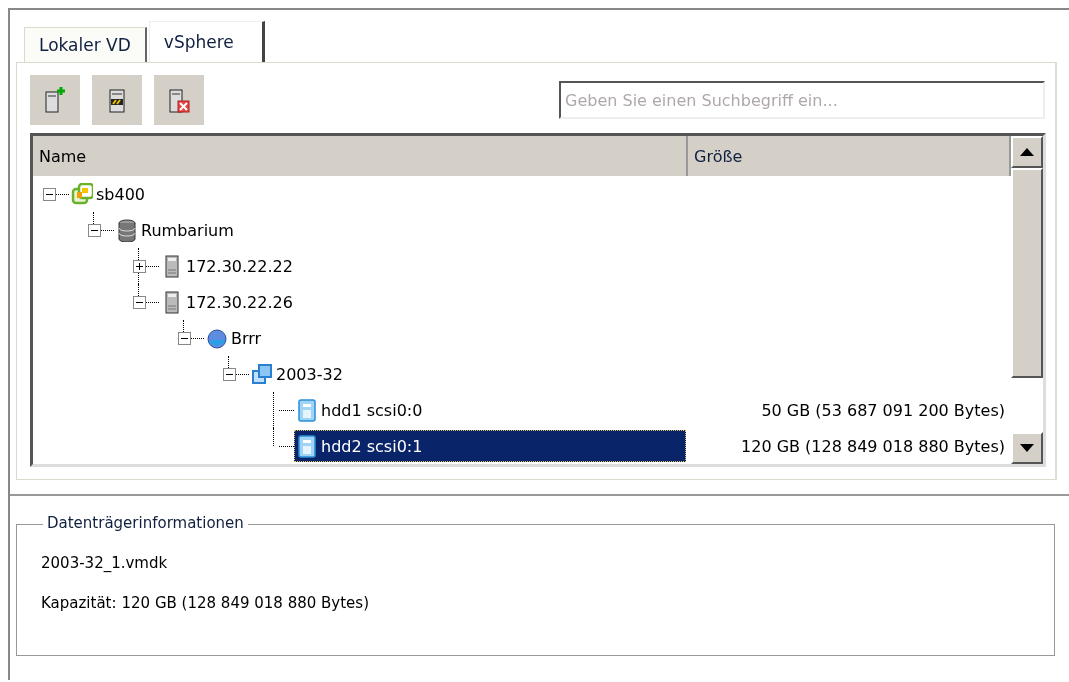 Image resolution: width=1069 pixels, height=682 pixels. Describe the element at coordinates (490, 446) in the screenshot. I see `tree-item: hdd2 scsi0:1` at that location.